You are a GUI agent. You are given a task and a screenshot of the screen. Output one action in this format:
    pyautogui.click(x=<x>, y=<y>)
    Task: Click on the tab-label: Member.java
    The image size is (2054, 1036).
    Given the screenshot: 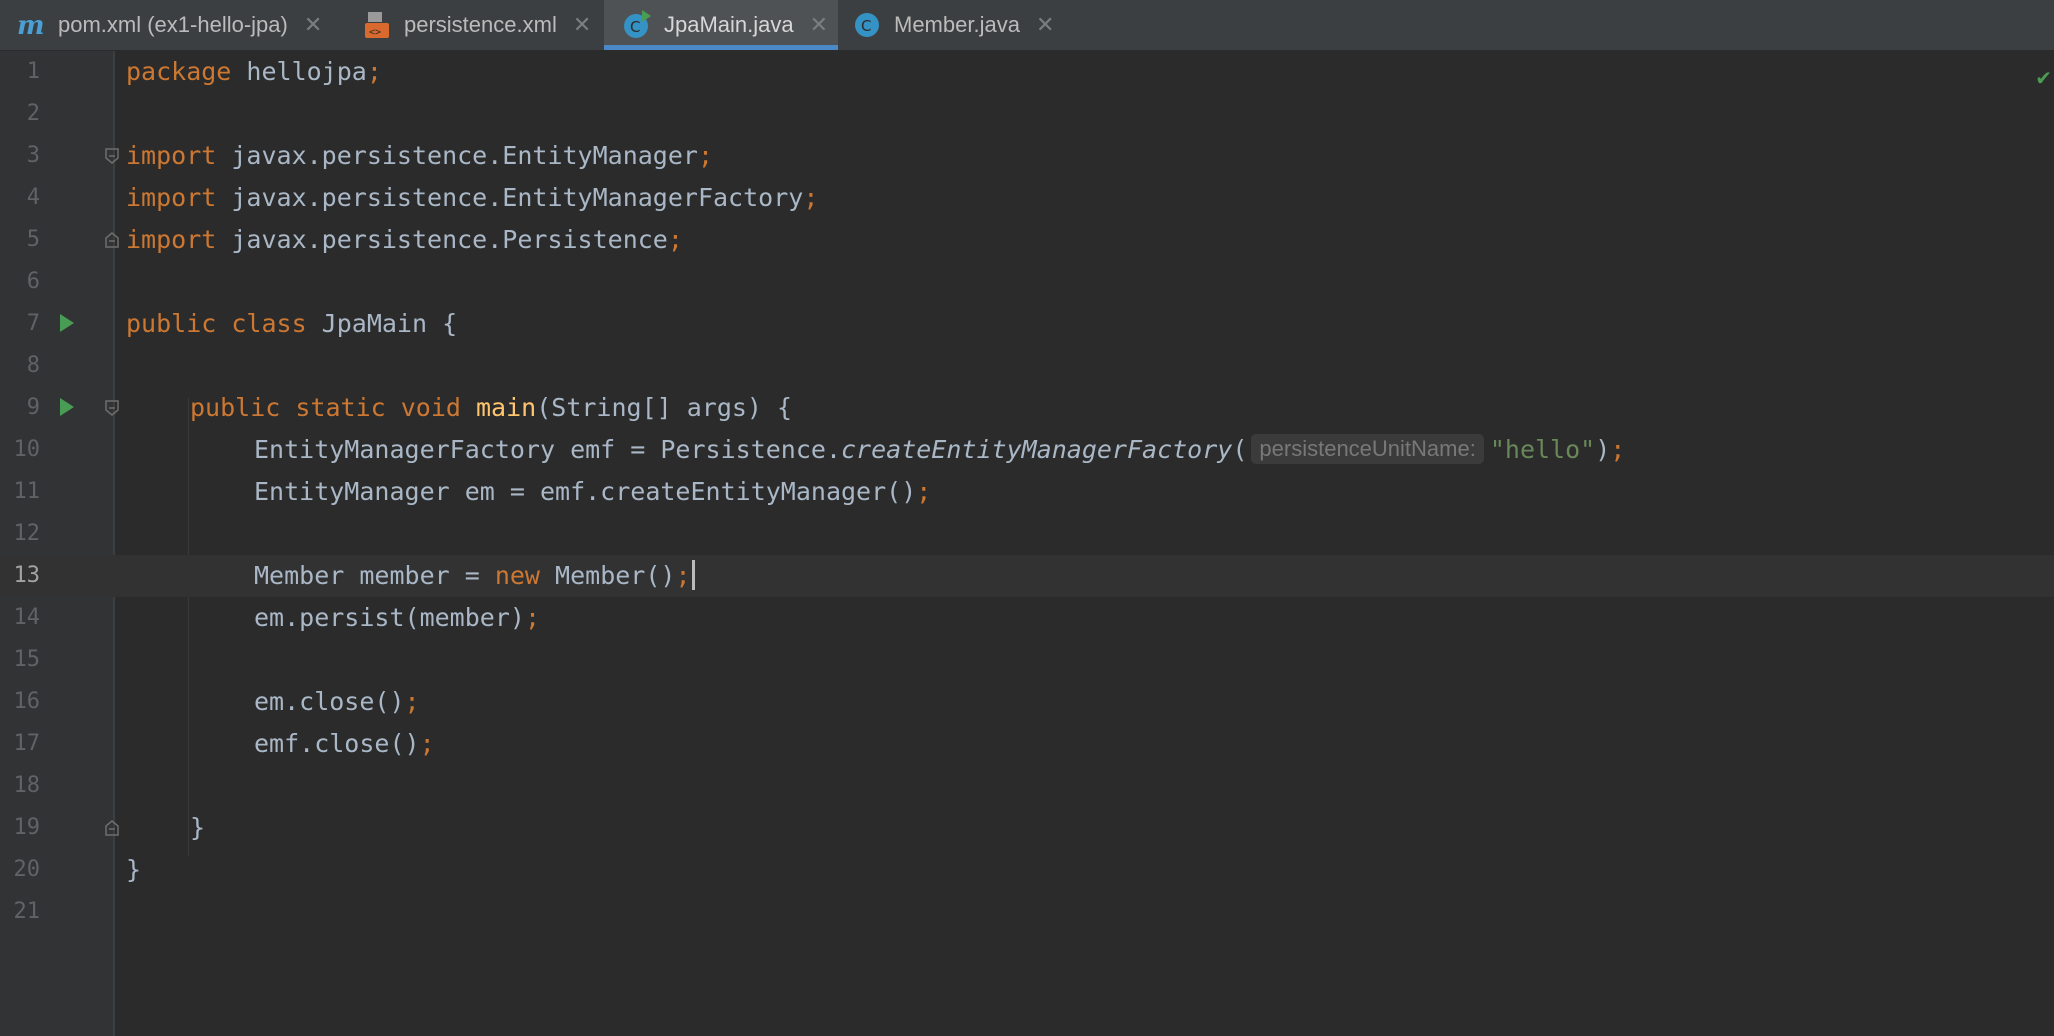 What is the action you would take?
    pyautogui.click(x=957, y=24)
    